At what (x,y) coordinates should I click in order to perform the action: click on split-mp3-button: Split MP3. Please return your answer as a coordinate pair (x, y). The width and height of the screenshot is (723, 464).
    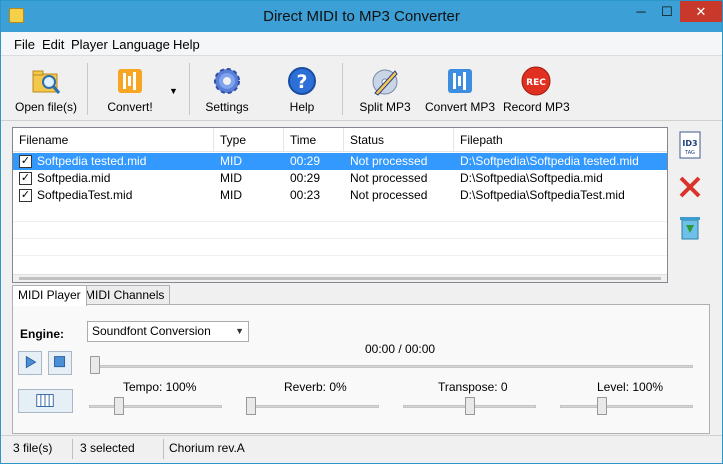
    Looking at the image, I should click on (385, 91).